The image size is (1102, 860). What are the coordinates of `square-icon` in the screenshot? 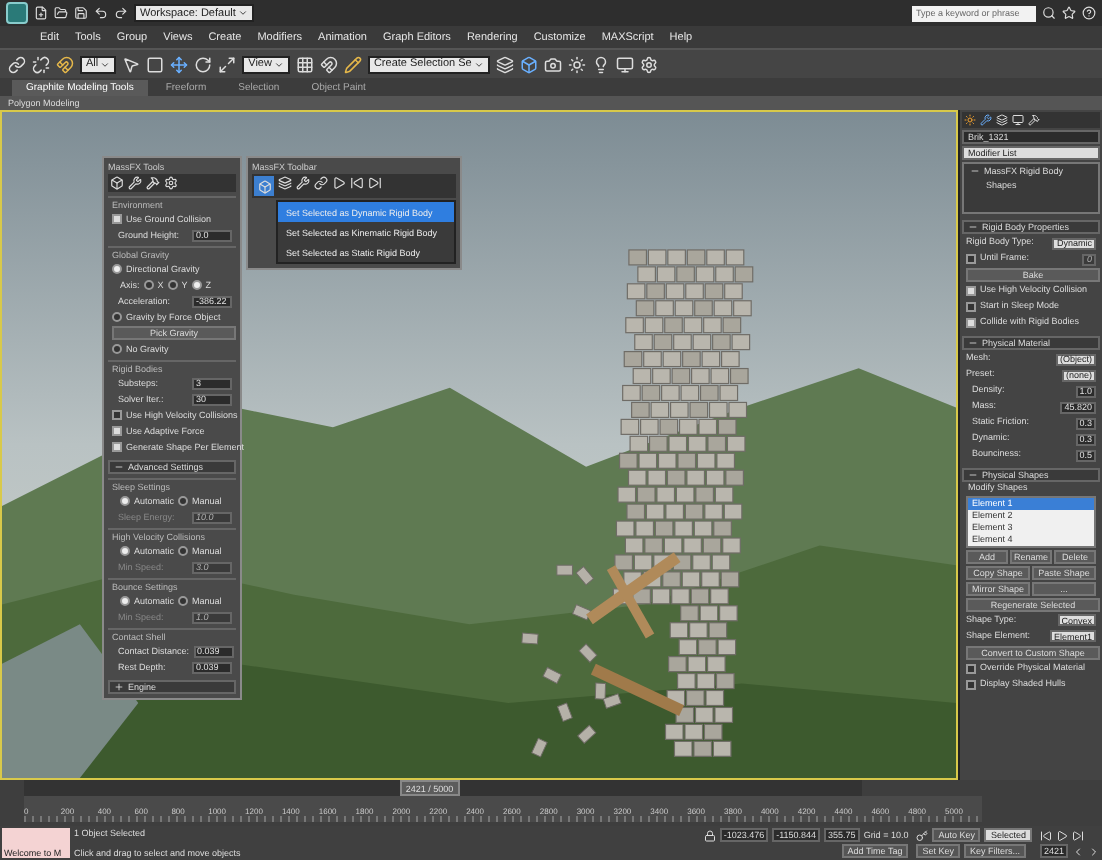 It's located at (155, 64).